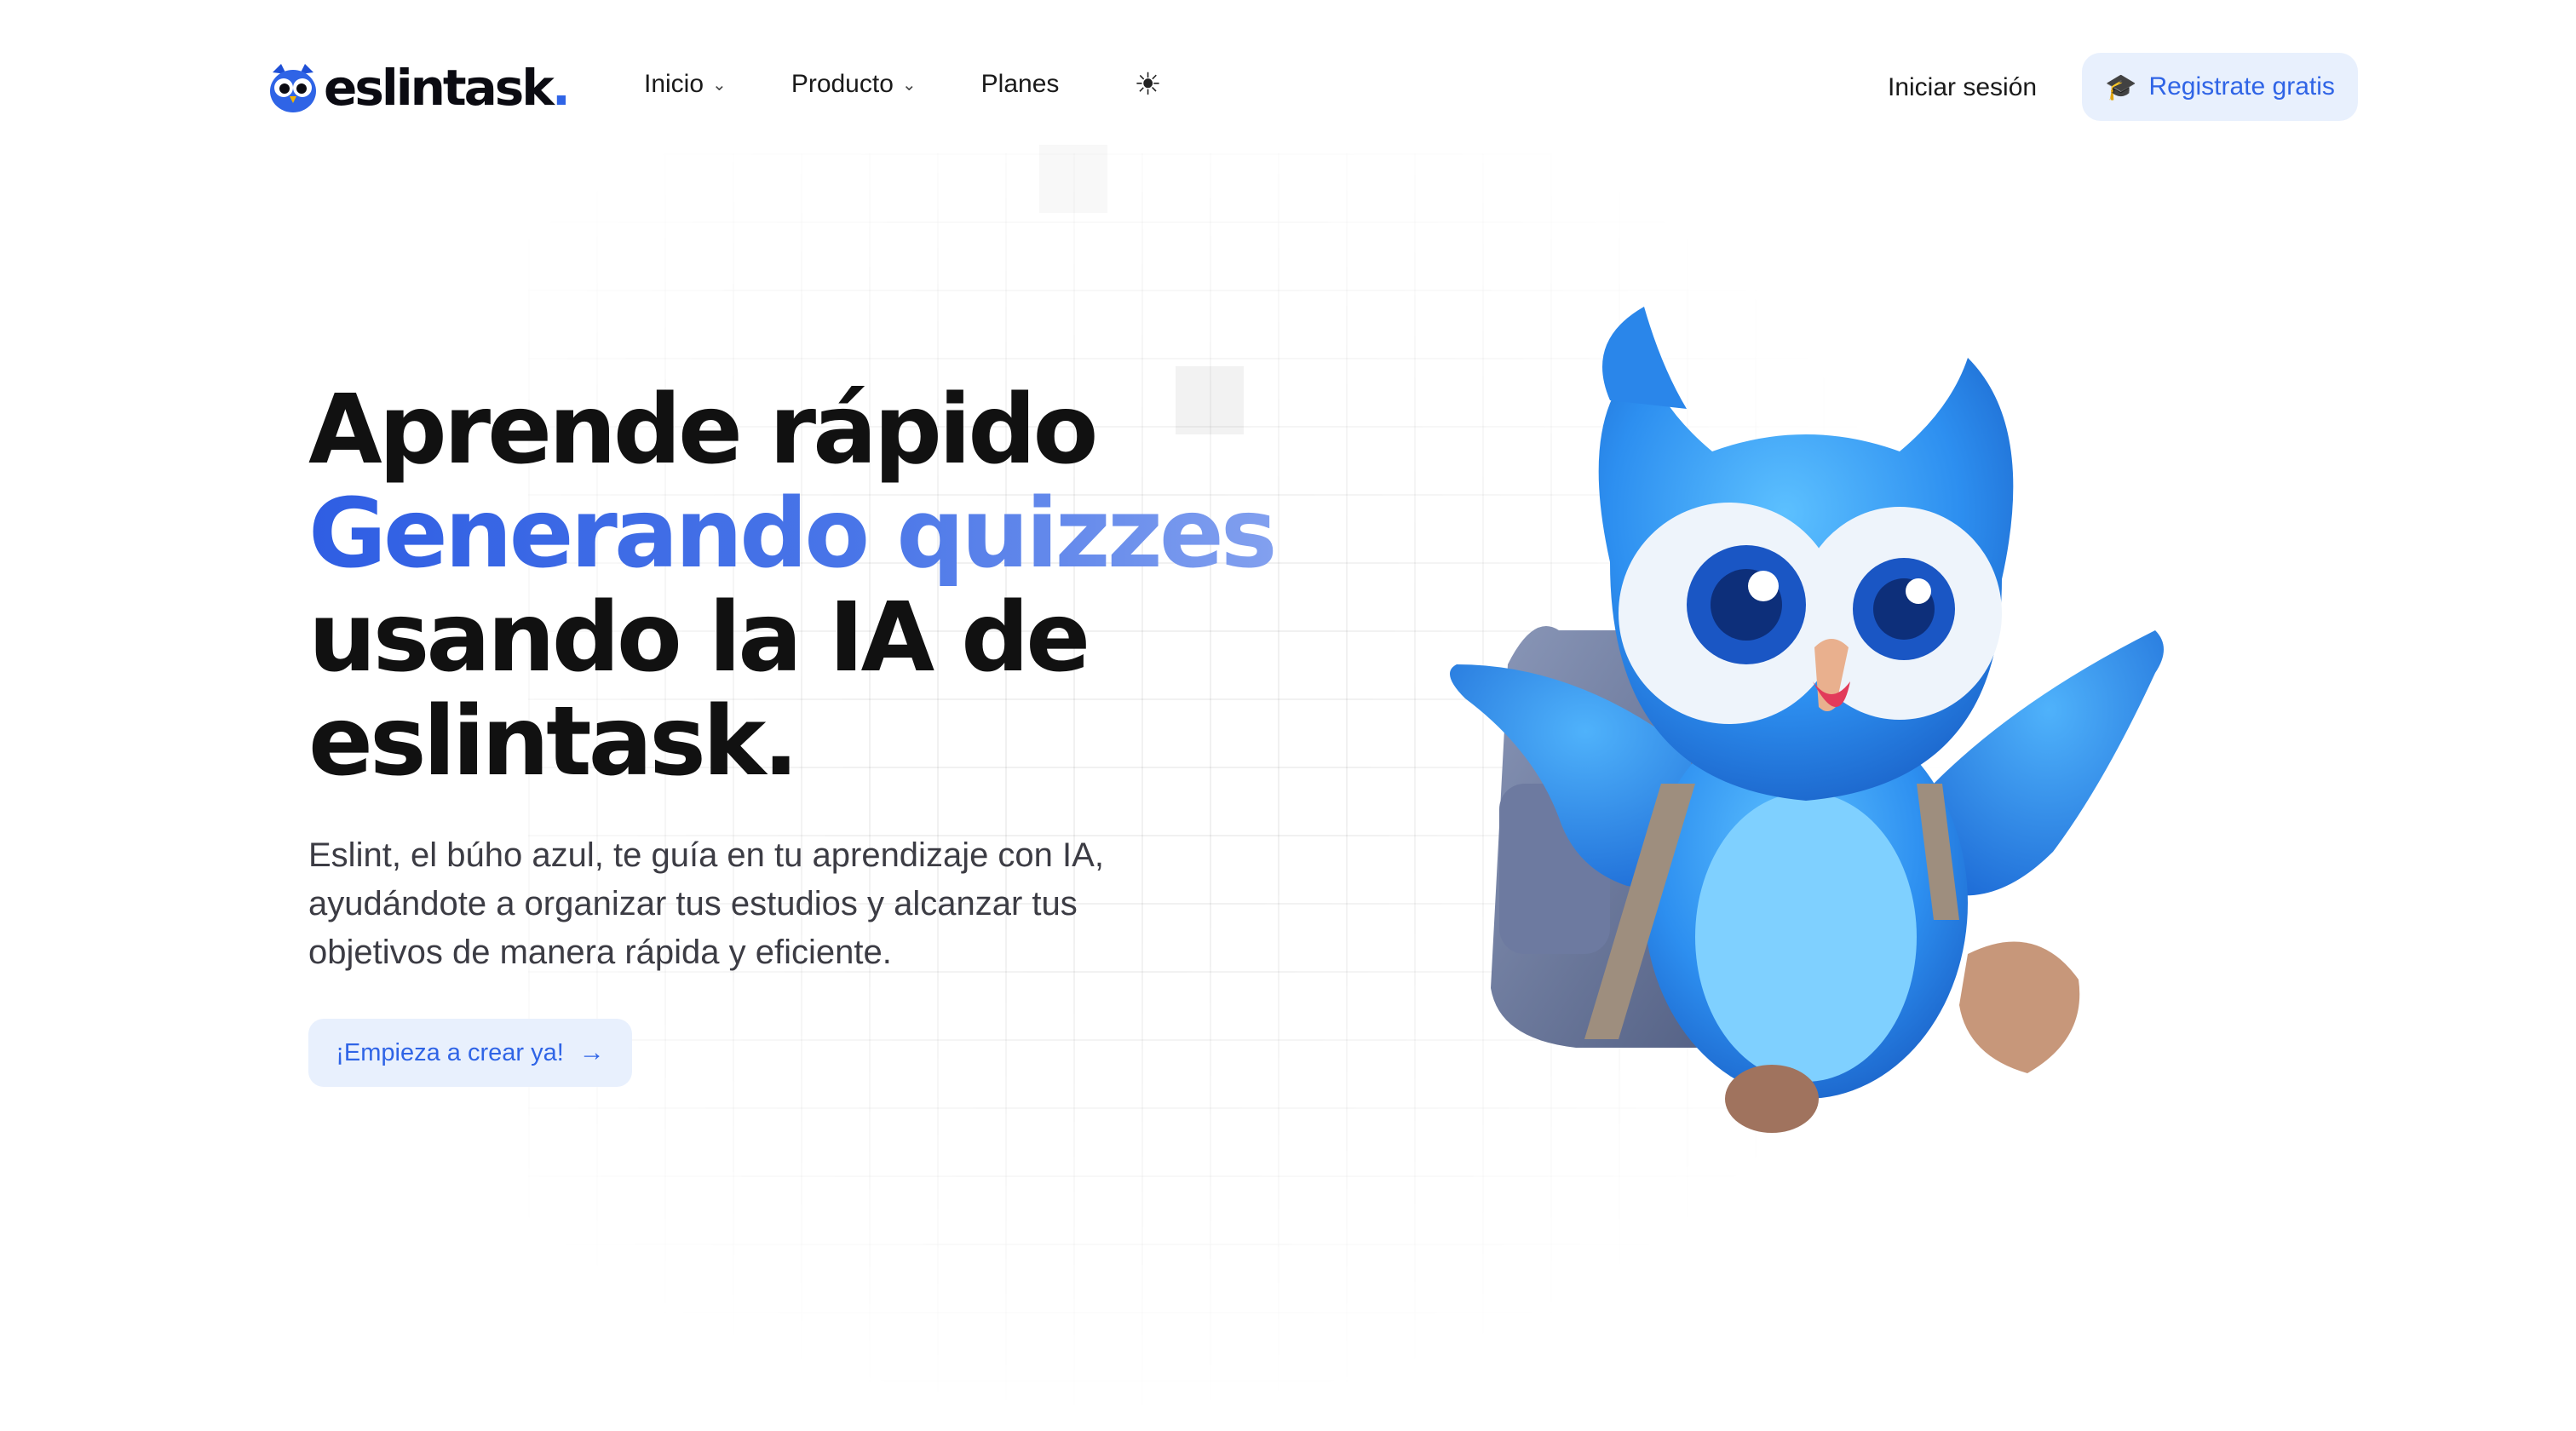  What do you see at coordinates (2241, 86) in the screenshot?
I see `register-label: Registrate gratis` at bounding box center [2241, 86].